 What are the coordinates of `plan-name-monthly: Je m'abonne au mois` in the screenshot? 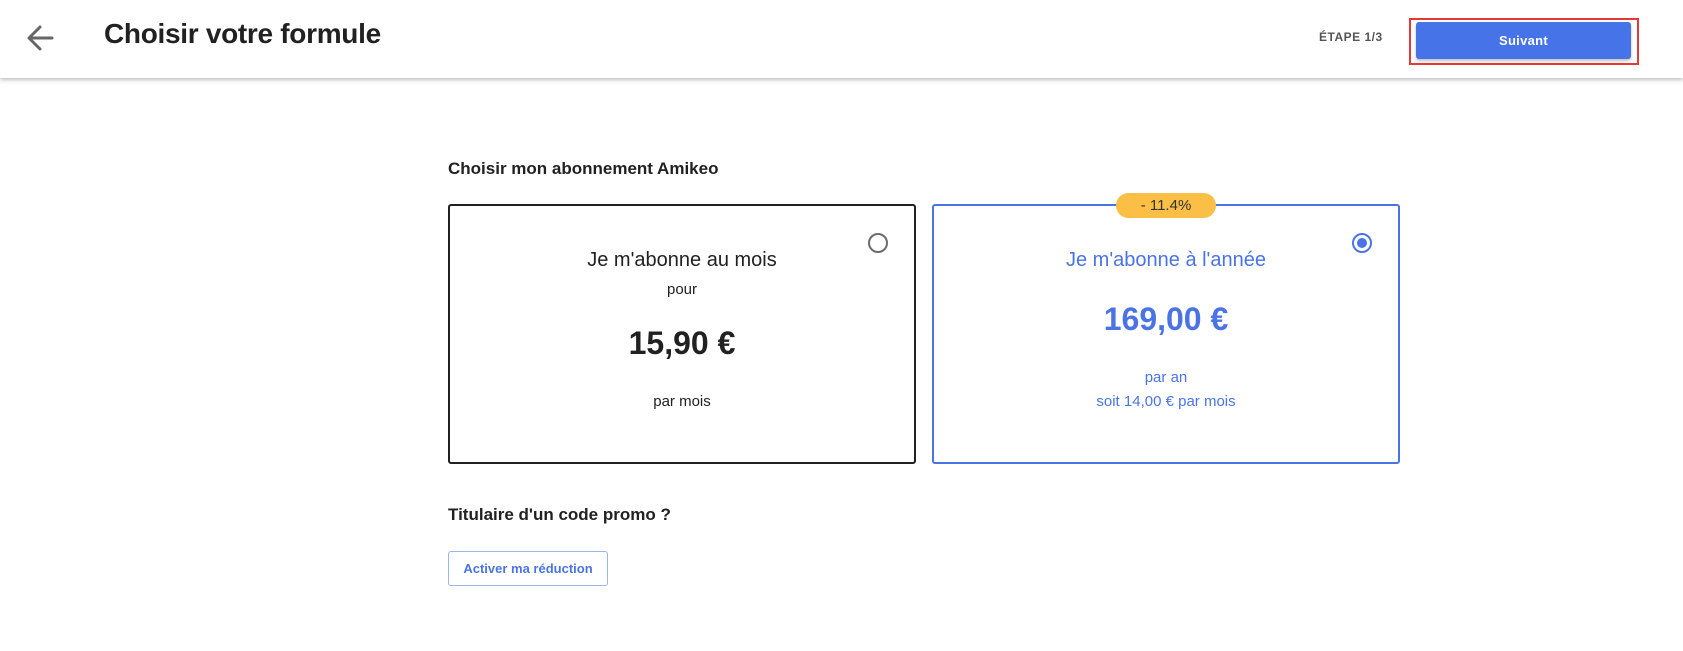 It's located at (682, 260).